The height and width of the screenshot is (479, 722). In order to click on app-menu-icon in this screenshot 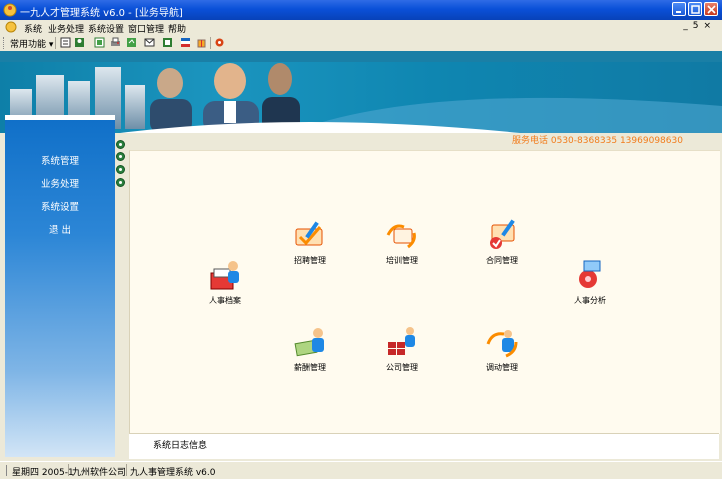, I will do `click(11, 27)`.